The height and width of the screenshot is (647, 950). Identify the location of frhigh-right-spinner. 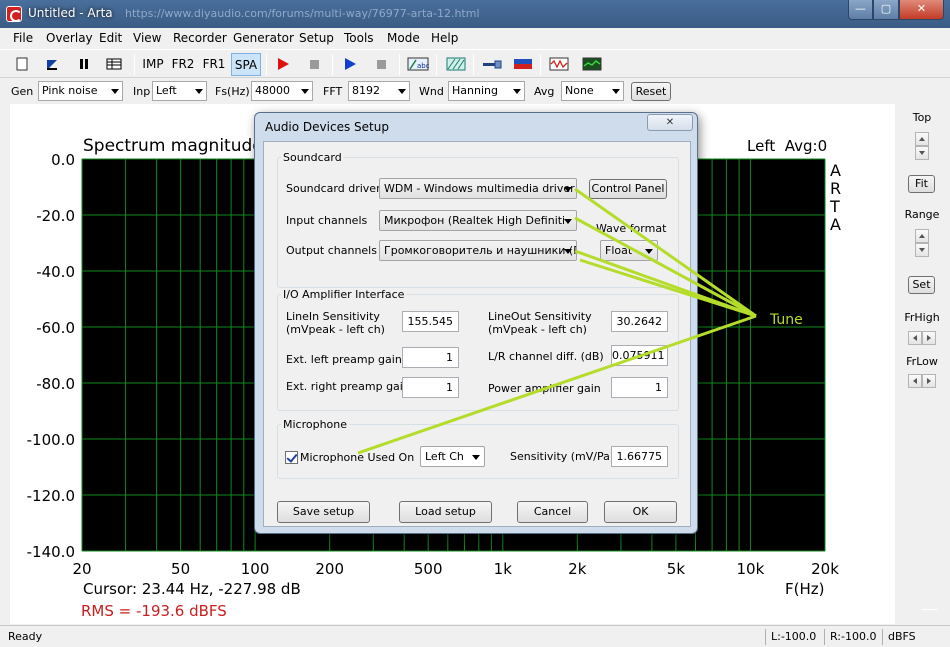
(929, 338).